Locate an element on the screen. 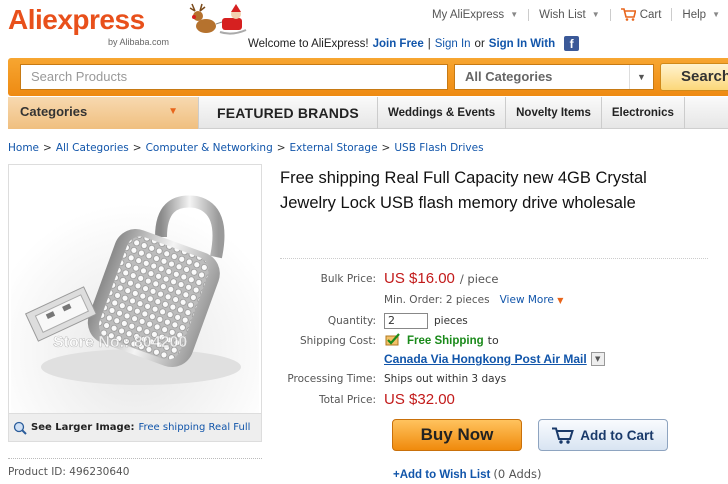 The height and width of the screenshot is (484, 728). join-free-link: Join Free is located at coordinates (398, 44).